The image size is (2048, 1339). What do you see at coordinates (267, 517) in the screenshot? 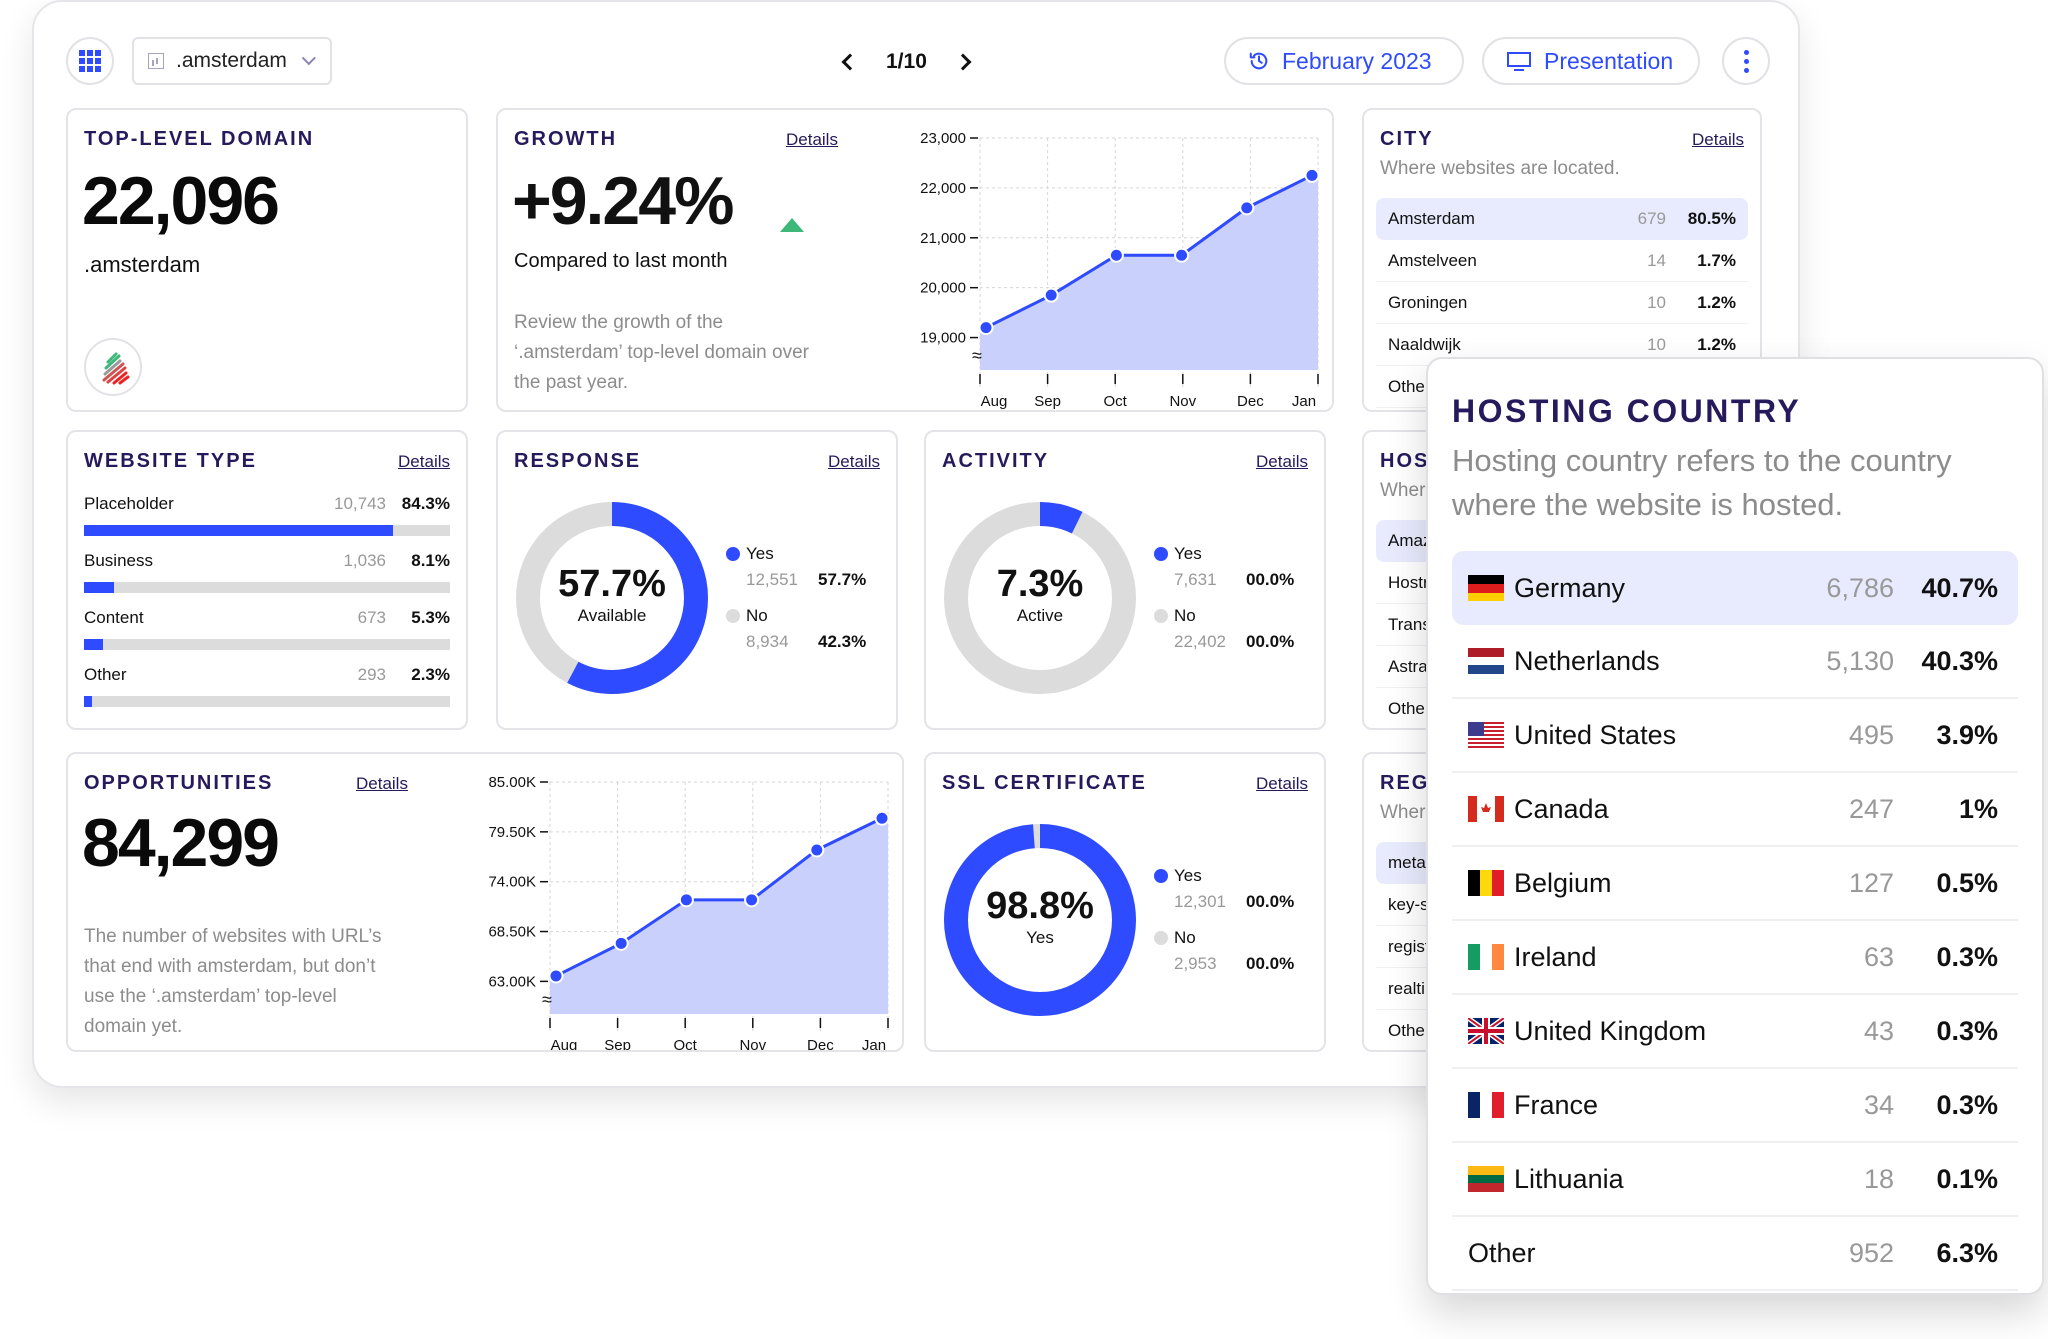
I see `website-type-row: Placeholder 10,743 84.3%` at bounding box center [267, 517].